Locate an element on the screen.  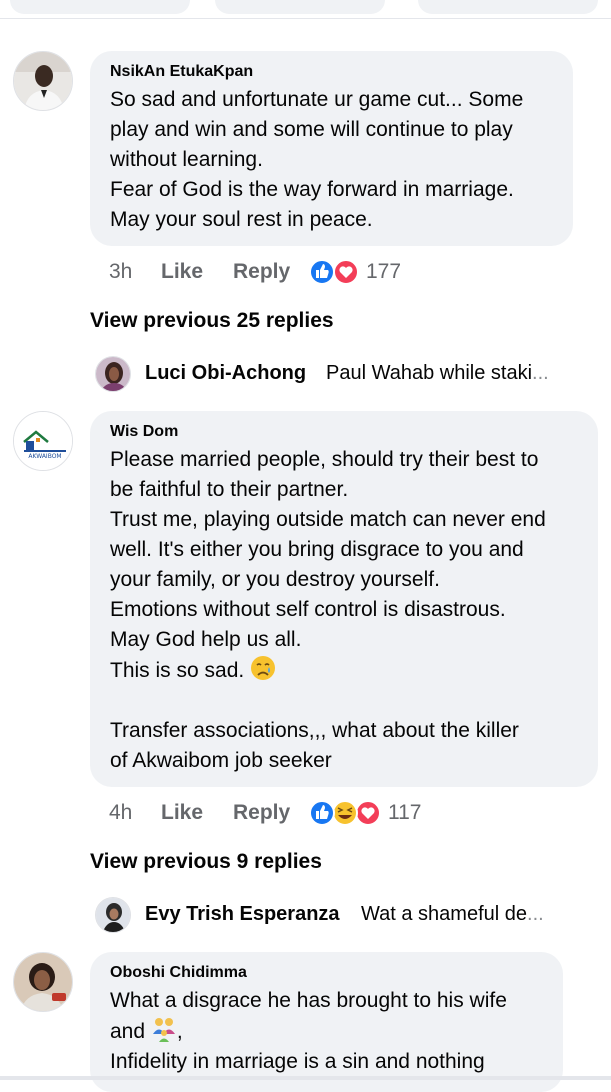
previous-content-remnants is located at coordinates (305, 9).